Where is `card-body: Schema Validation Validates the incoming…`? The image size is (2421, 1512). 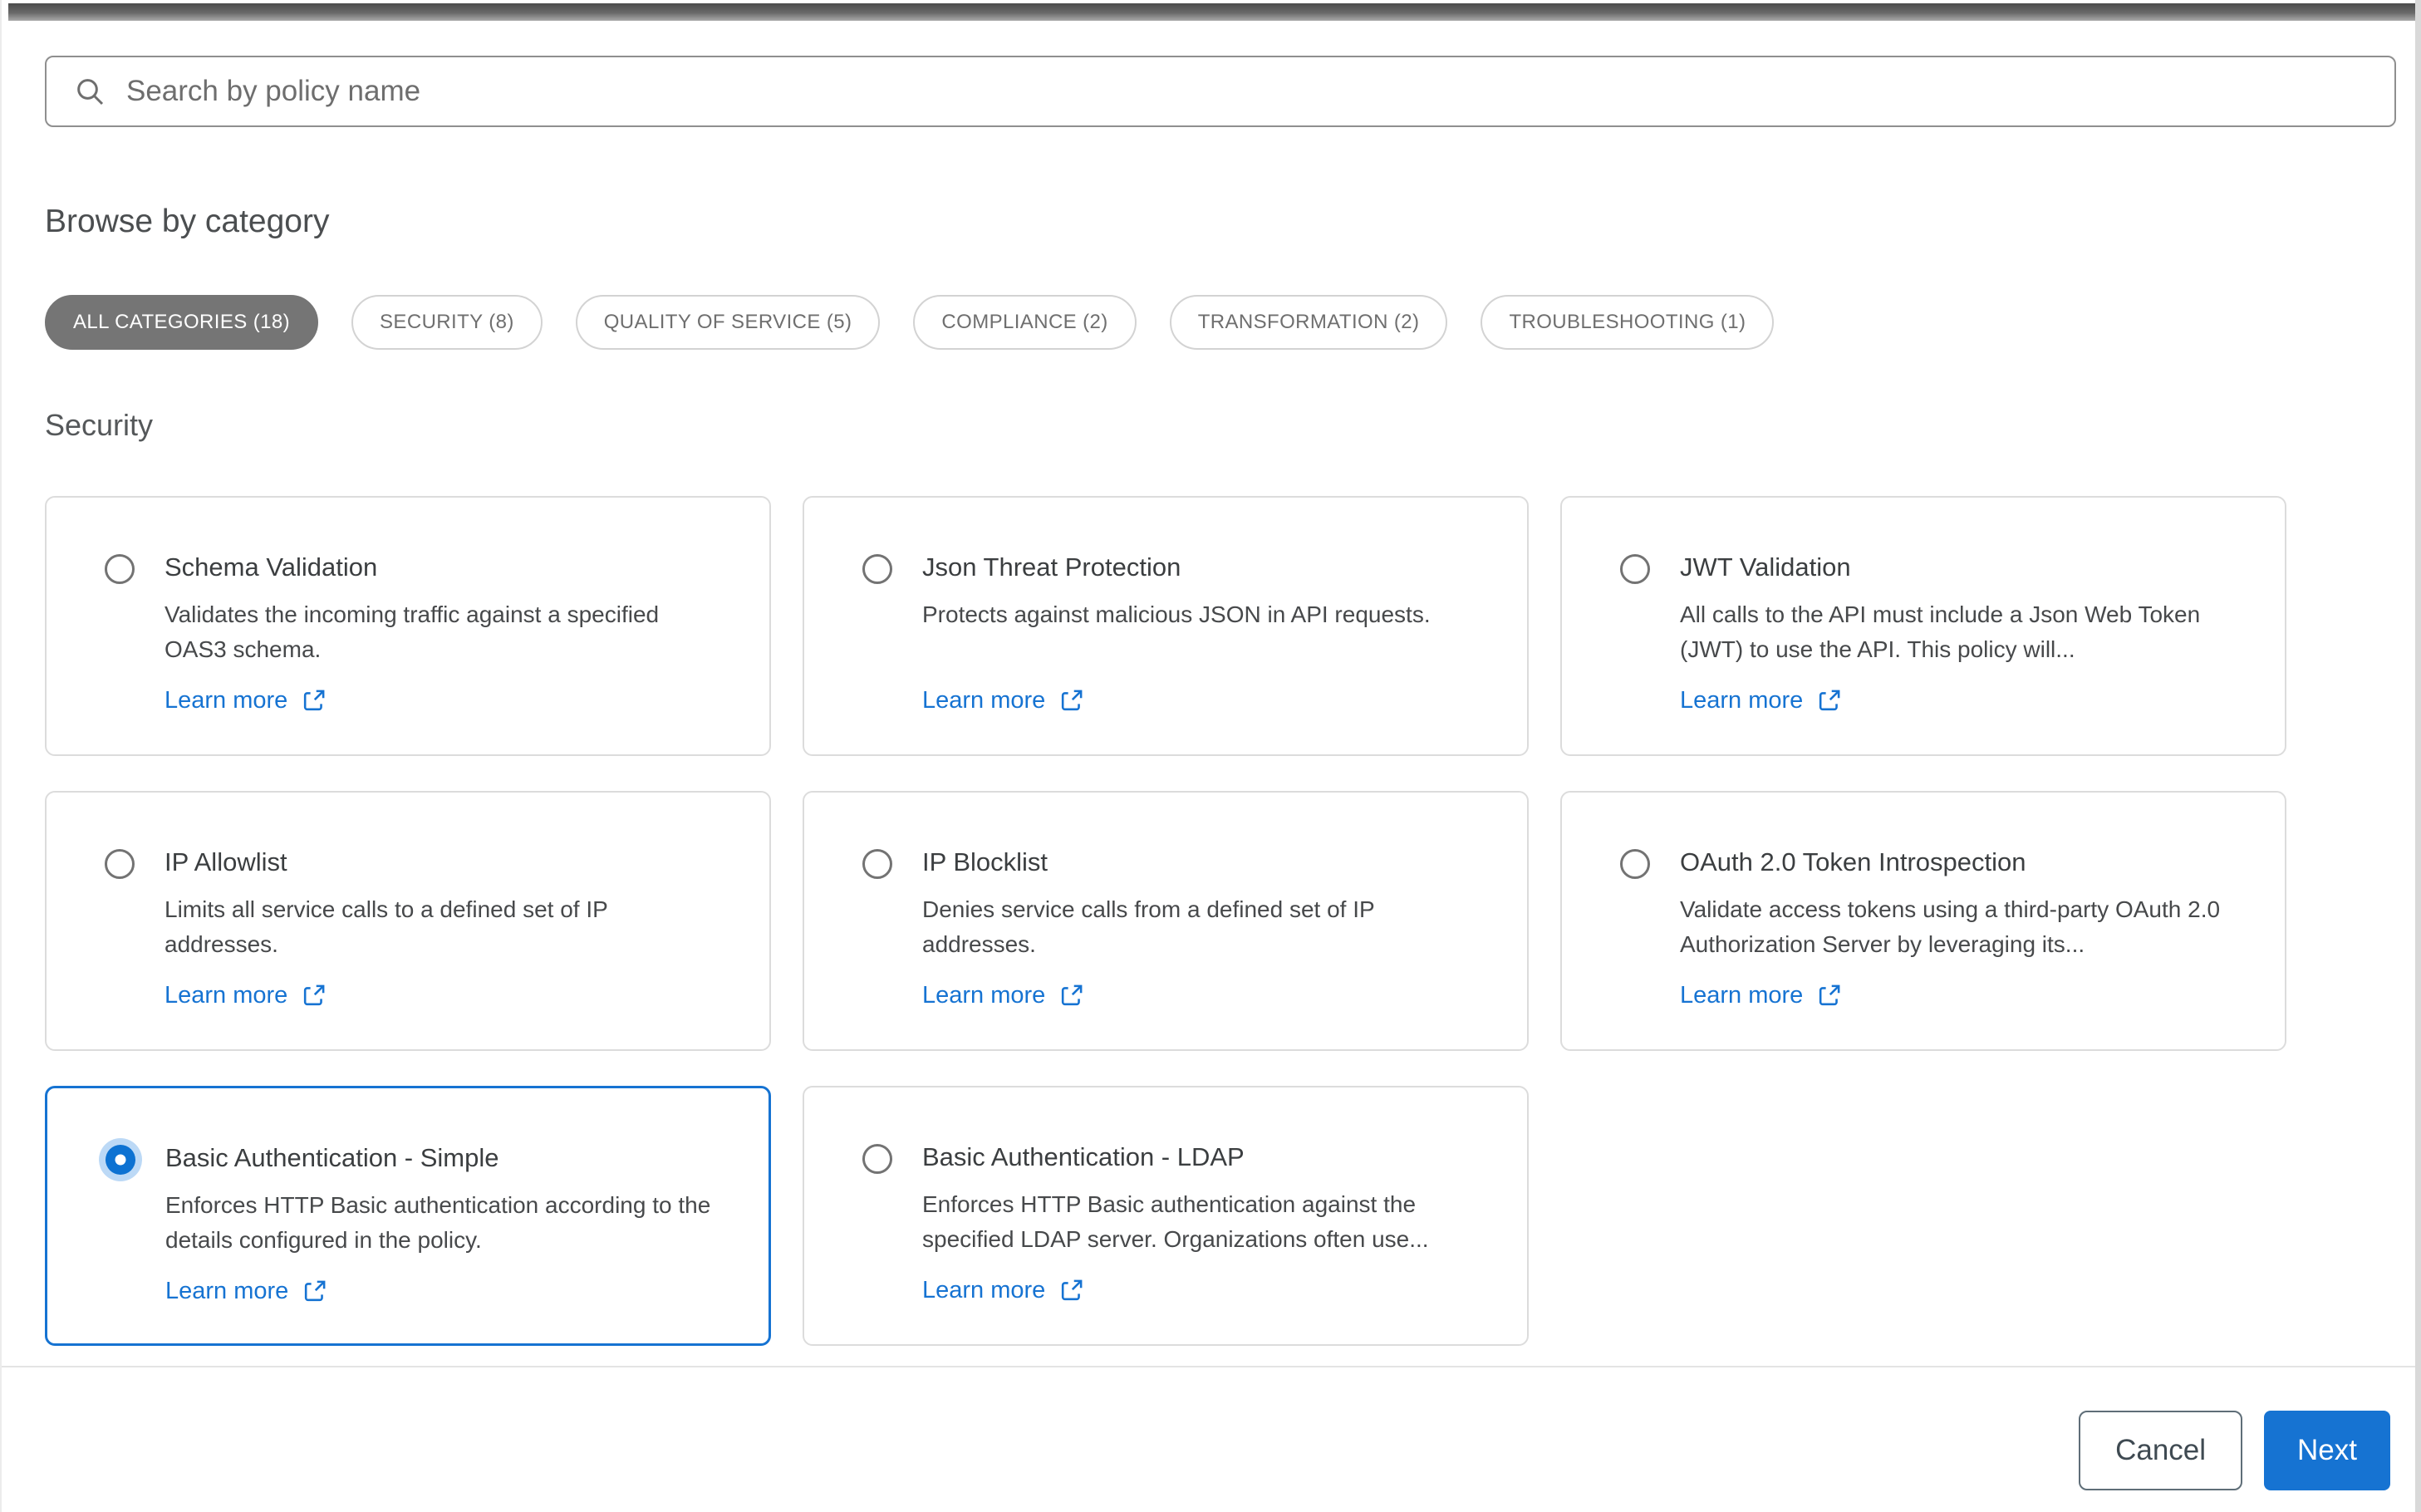
card-body: Schema Validation Validates the incoming… is located at coordinates (445, 633).